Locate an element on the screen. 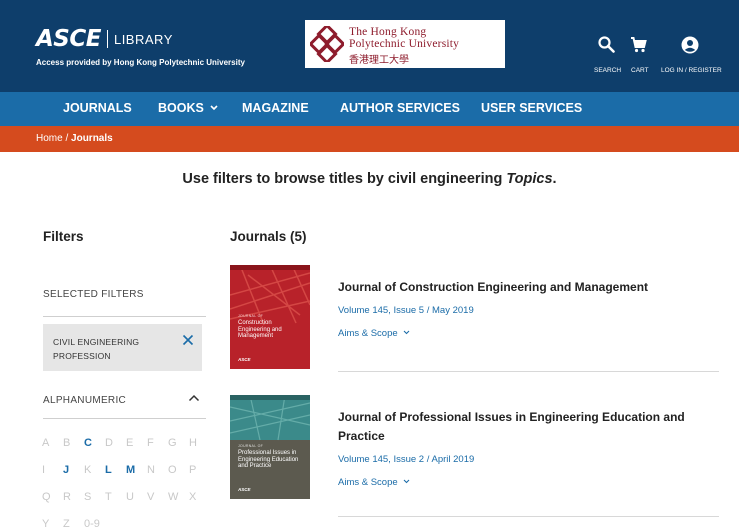 The width and height of the screenshot is (739, 531). nav-author-services: AUTHOR SERVICES is located at coordinates (400, 108).